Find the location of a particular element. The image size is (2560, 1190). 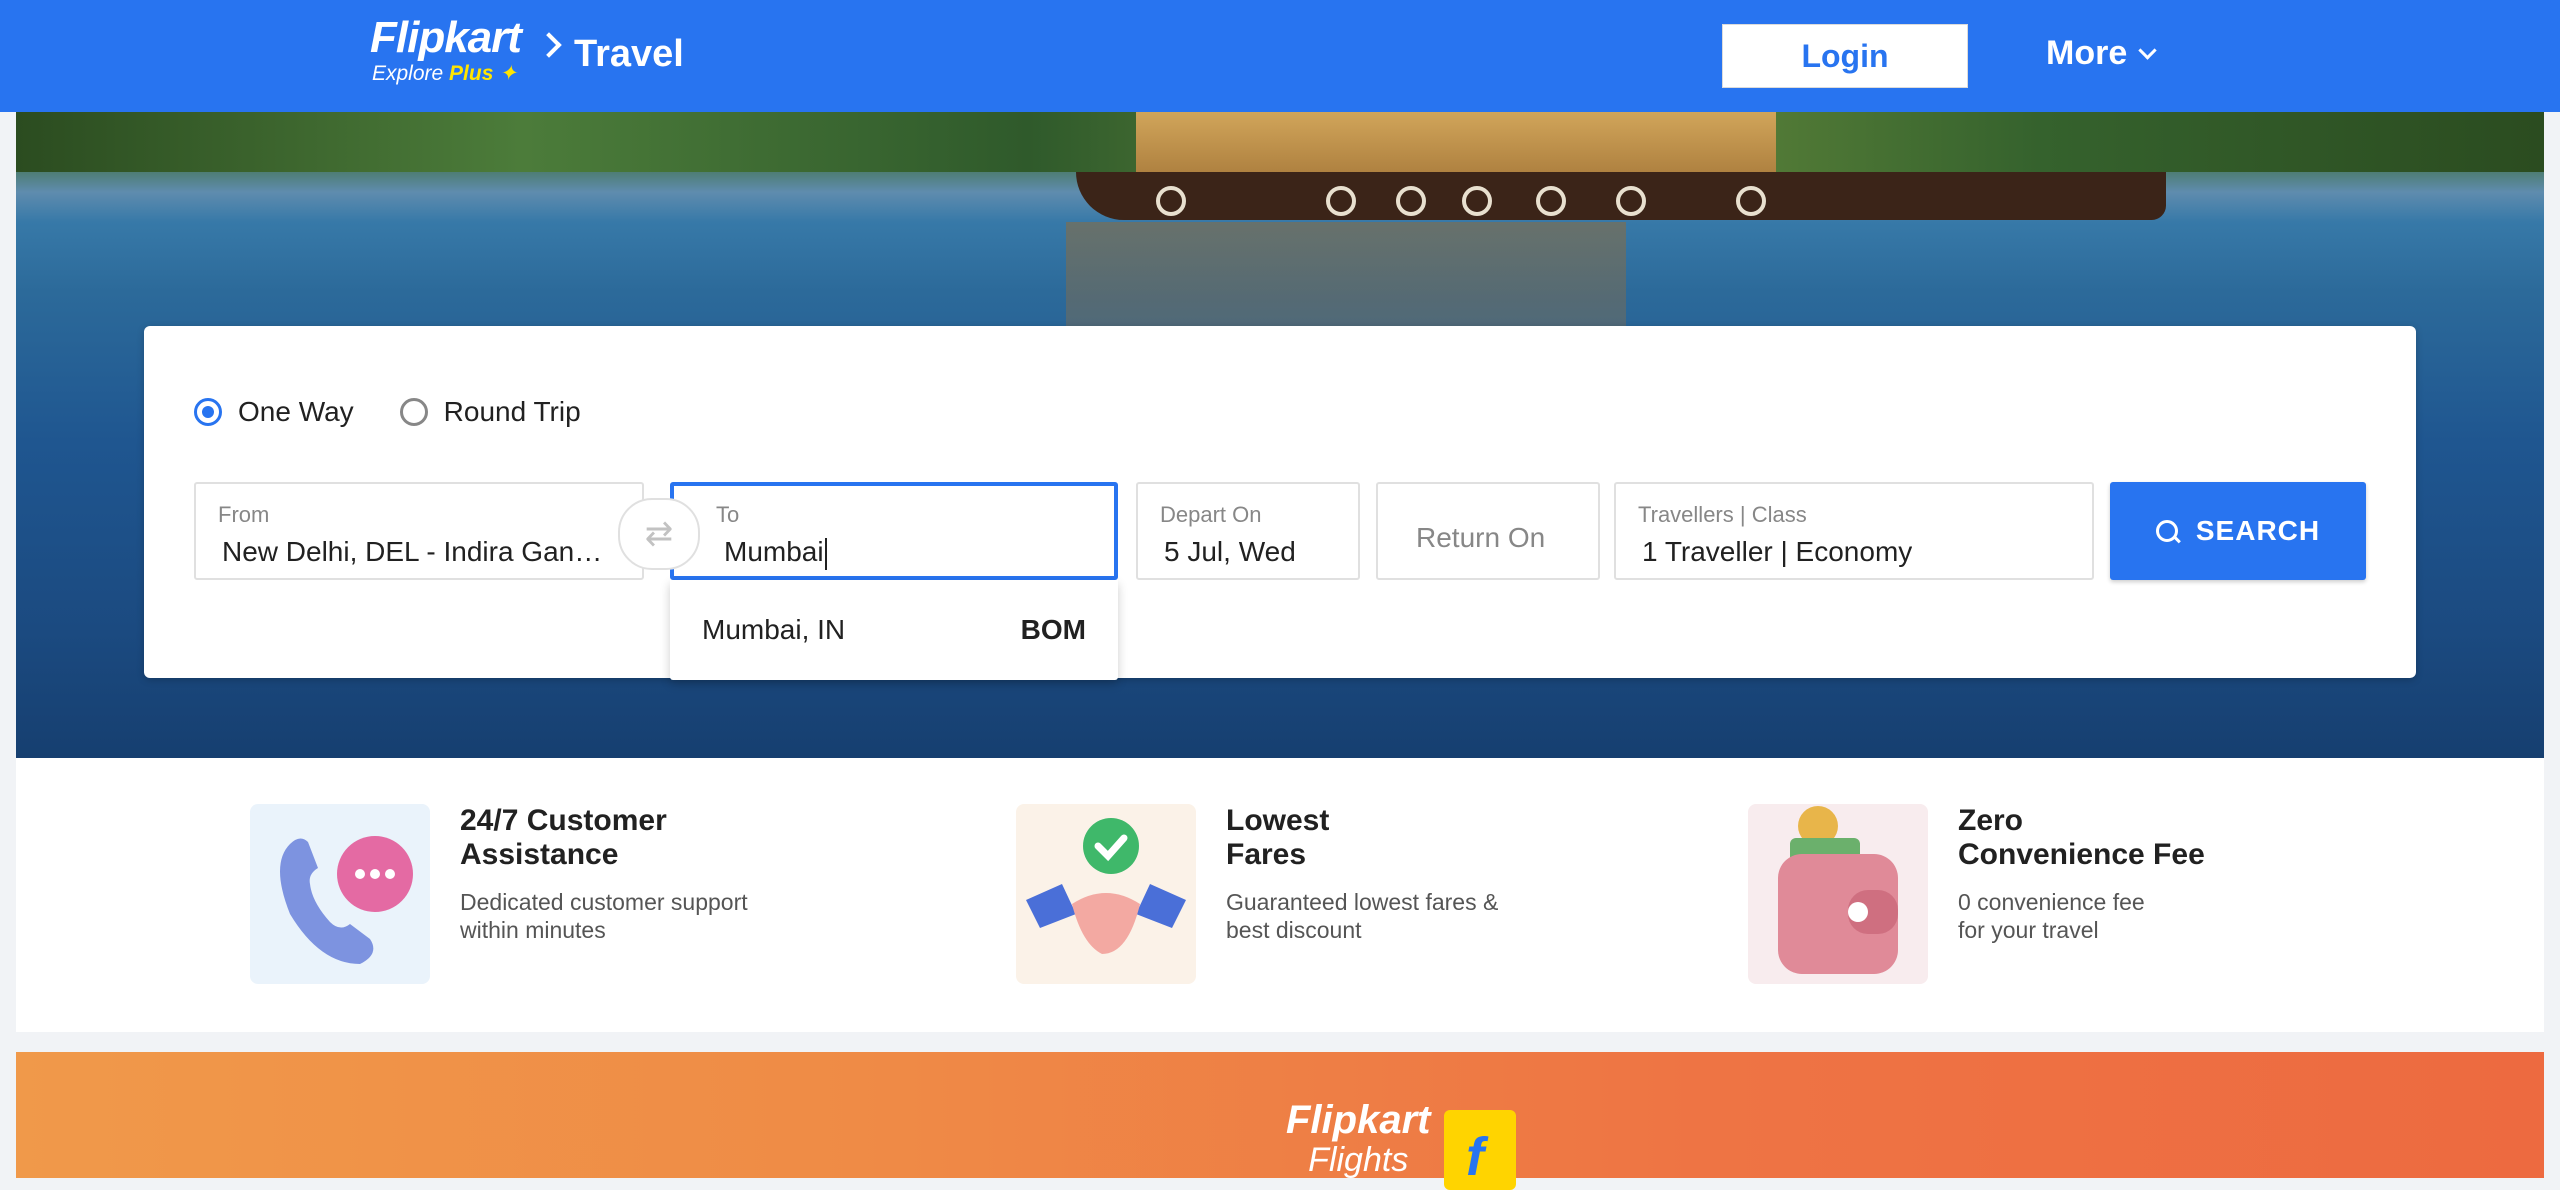

to-input: Mumbai is located at coordinates (775, 553).